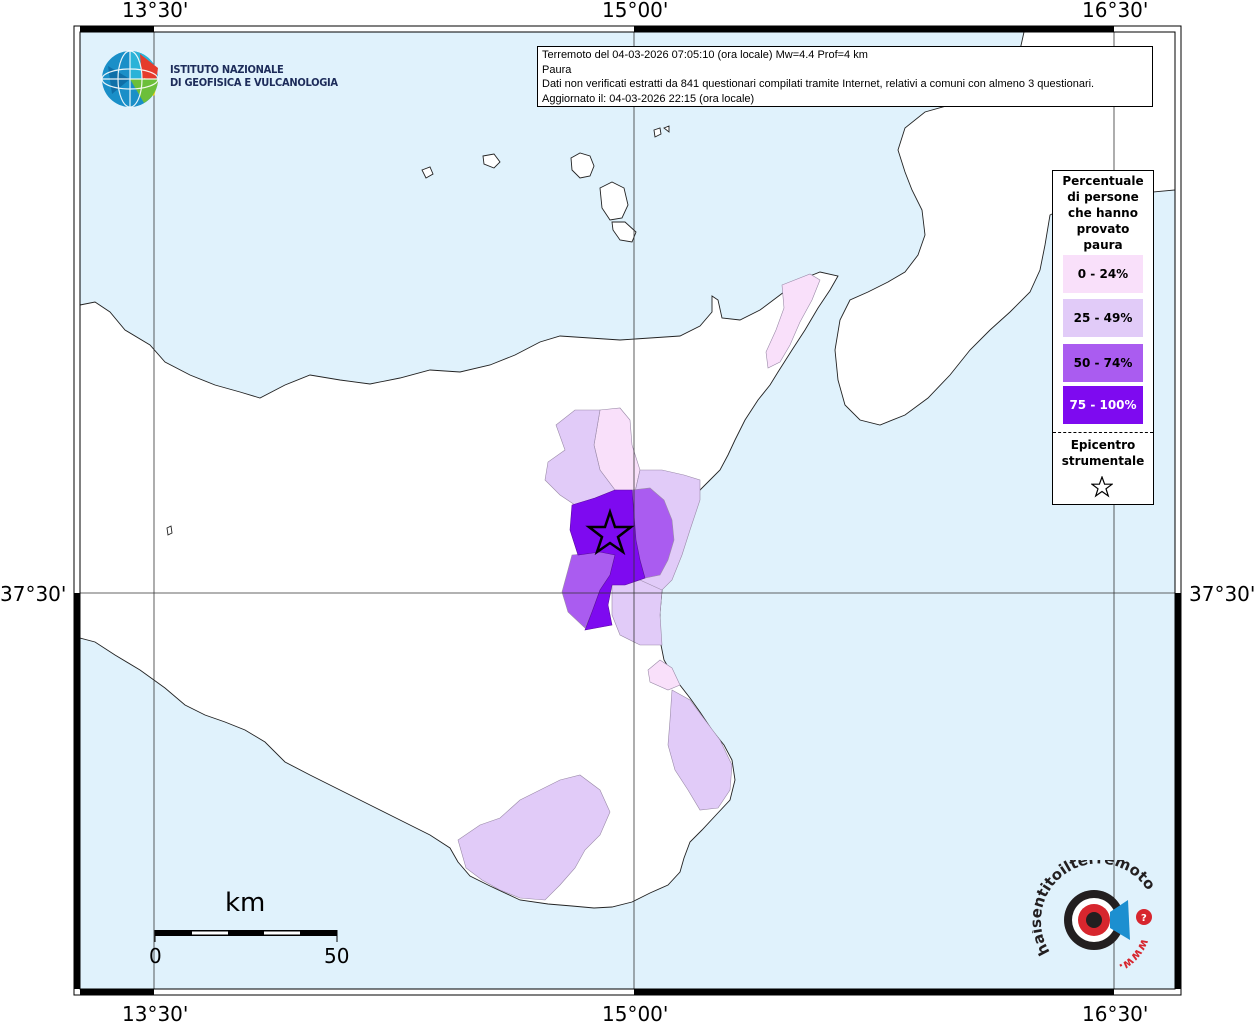  I want to click on lon-label-bottom-3: 16°30', so click(1115, 1014).